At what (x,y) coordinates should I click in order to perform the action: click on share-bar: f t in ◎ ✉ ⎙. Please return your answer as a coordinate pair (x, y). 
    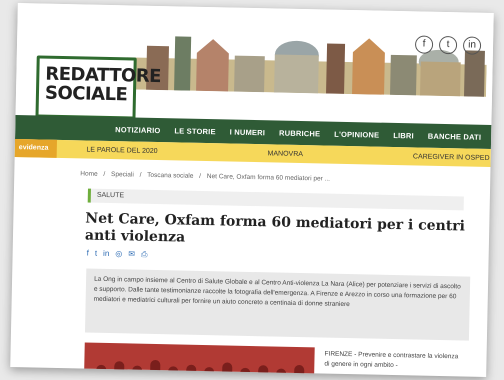
    Looking at the image, I should click on (117, 254).